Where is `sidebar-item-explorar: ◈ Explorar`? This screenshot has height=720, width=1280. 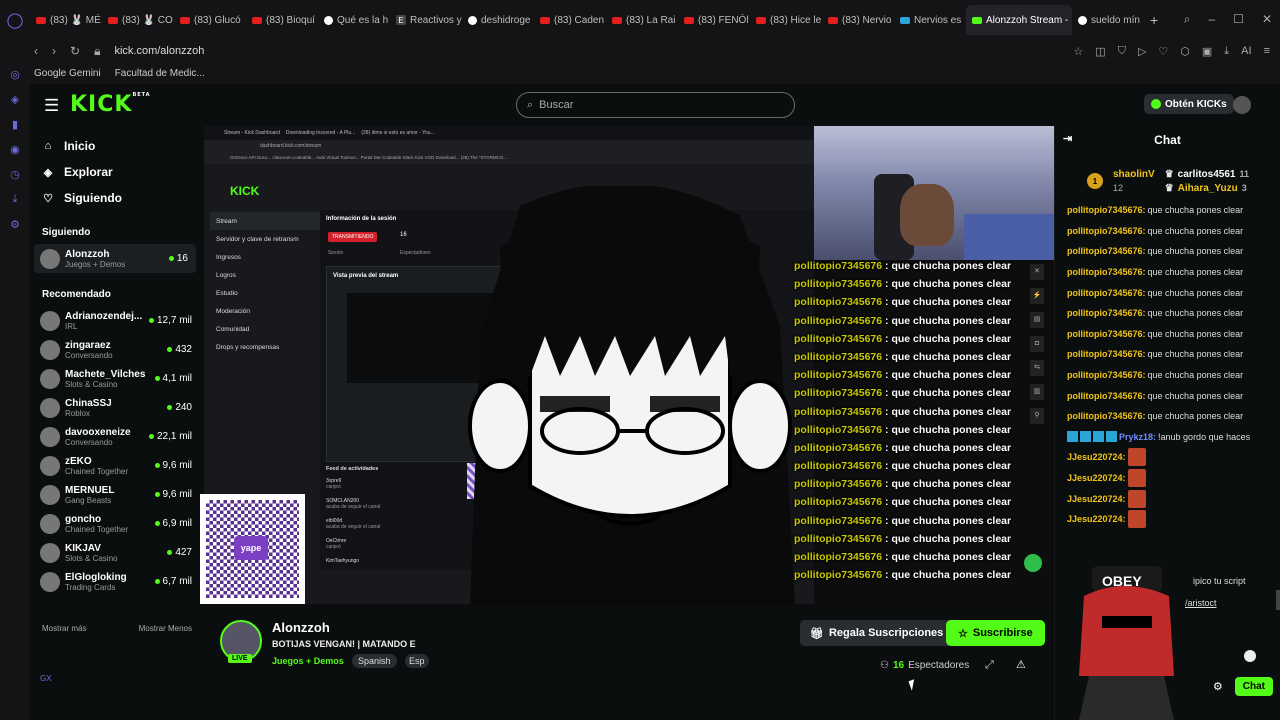
sidebar-item-explorar: ◈ Explorar is located at coordinates (115, 172).